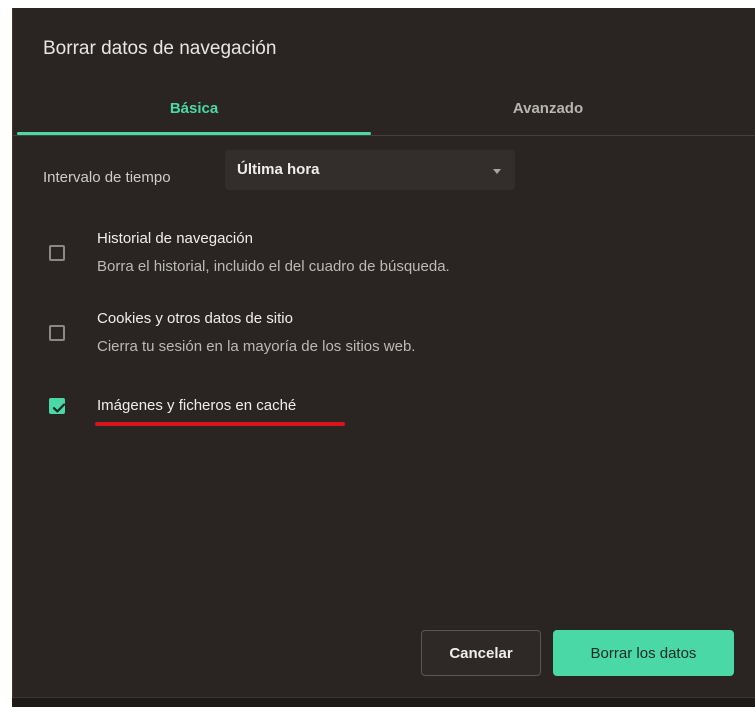  Describe the element at coordinates (194, 108) in the screenshot. I see `tab-basic: Básica` at that location.